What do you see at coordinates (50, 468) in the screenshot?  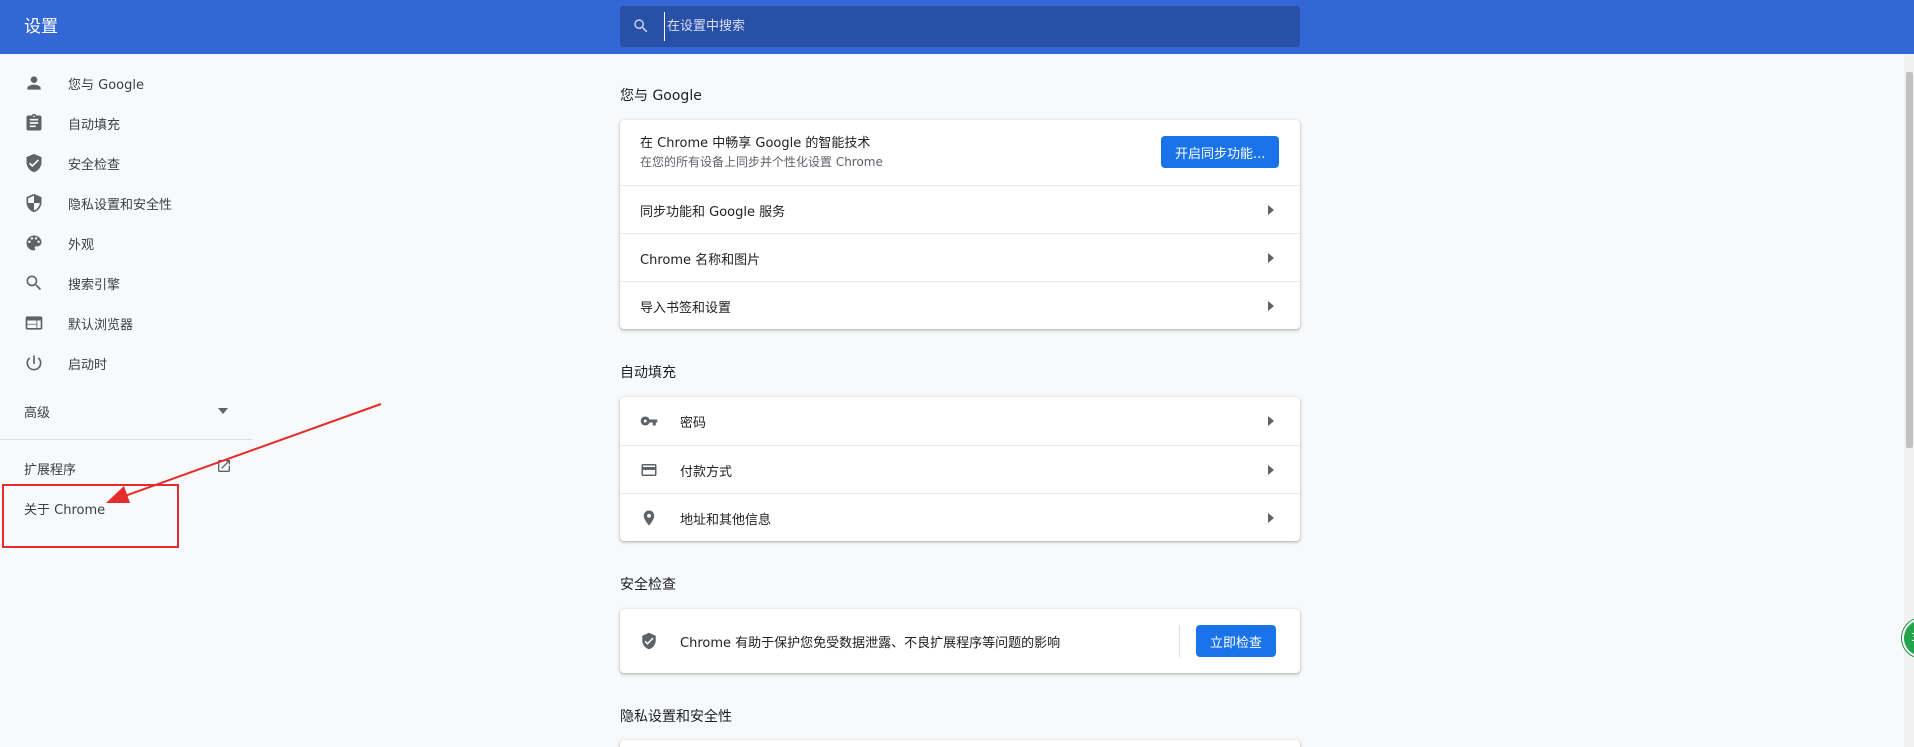 I see `sidebar-extensions: 扩展程序` at bounding box center [50, 468].